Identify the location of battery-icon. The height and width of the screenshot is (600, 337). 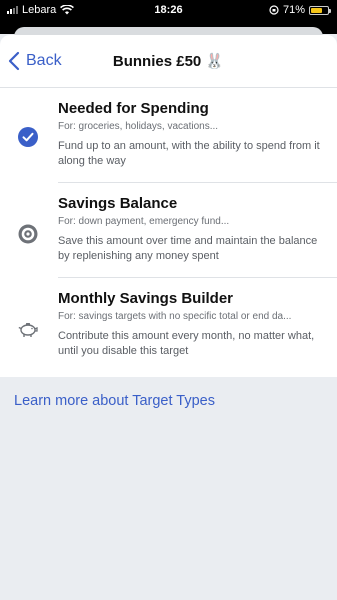
(320, 10).